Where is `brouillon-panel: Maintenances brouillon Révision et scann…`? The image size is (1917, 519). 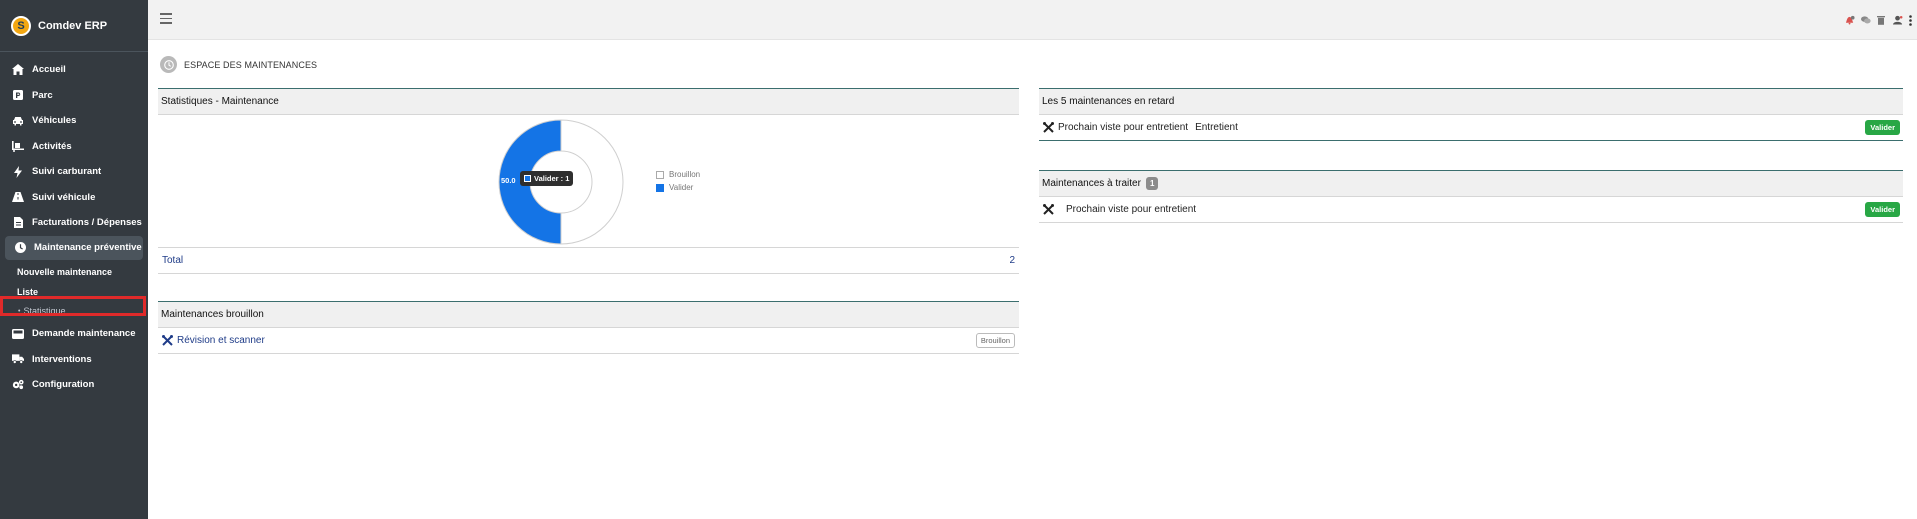
brouillon-panel: Maintenances brouillon Révision et scann… is located at coordinates (588, 327).